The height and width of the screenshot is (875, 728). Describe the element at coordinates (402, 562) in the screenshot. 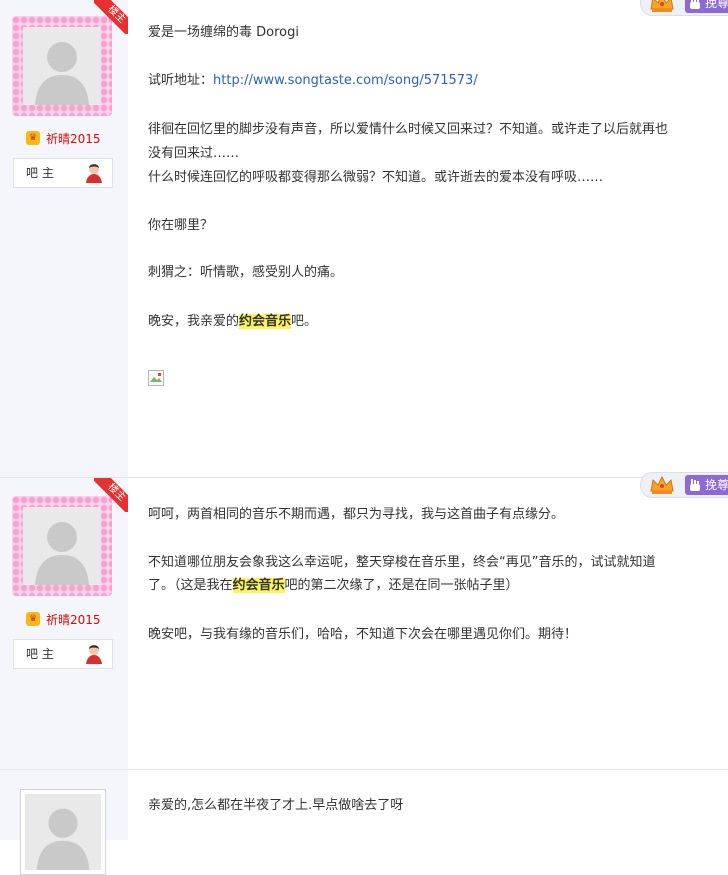

I see `post-line: 不知道哪位朋友会象我这么幸运呢，整天穿梭在音乐里，终会“再见”音乐的，试试就知道` at that location.